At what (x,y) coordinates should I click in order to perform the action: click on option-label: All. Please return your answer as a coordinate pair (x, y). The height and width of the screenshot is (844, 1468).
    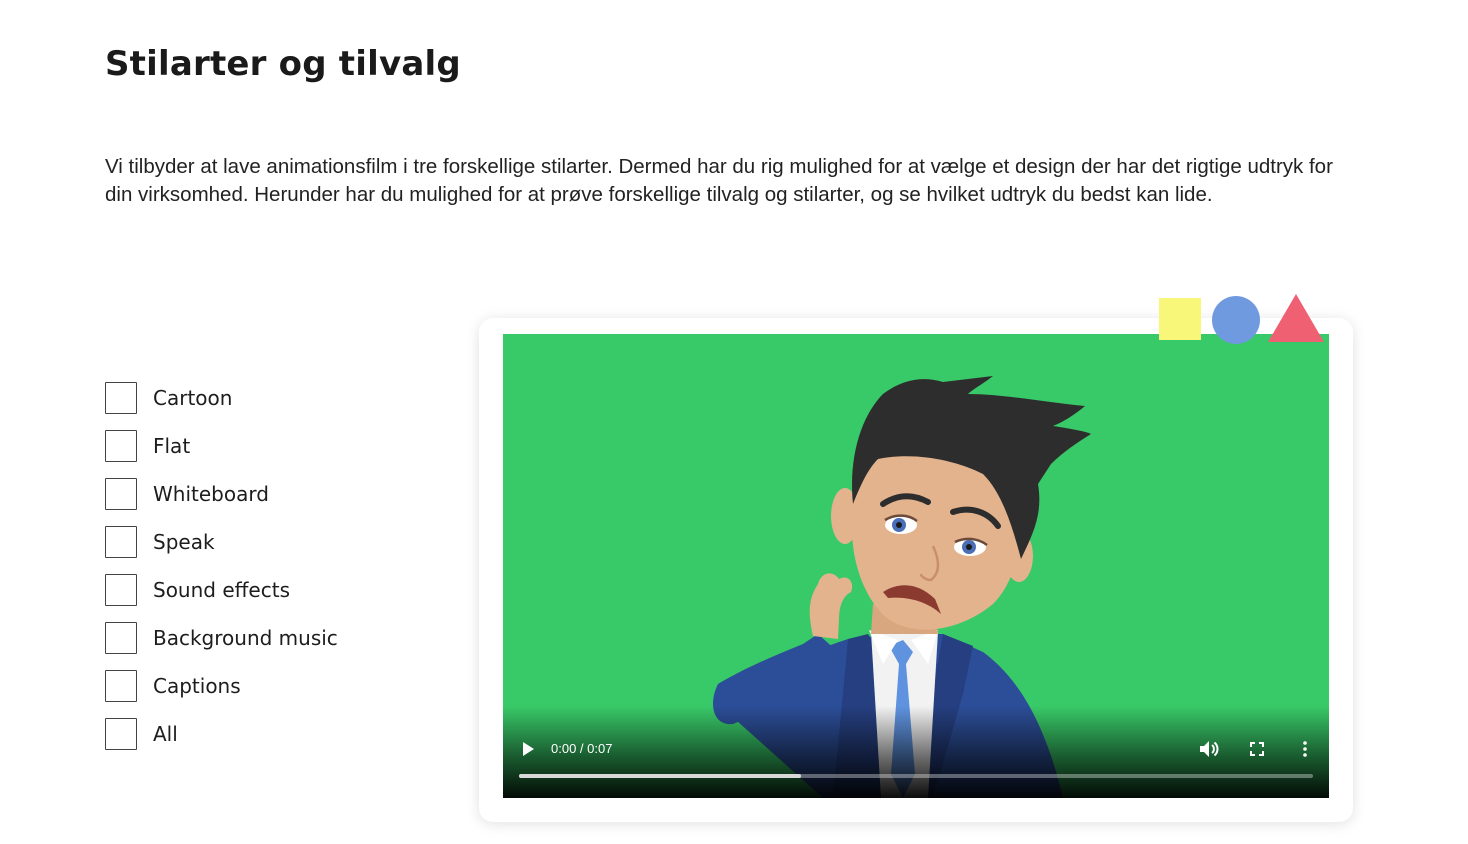
    Looking at the image, I should click on (165, 734).